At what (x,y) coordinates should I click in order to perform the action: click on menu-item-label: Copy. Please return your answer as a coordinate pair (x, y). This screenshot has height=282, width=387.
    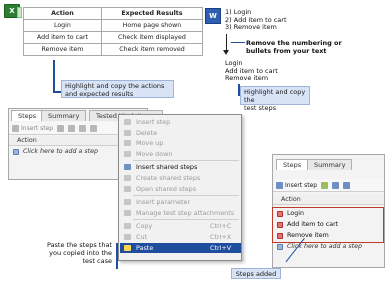
    Looking at the image, I should click on (144, 226).